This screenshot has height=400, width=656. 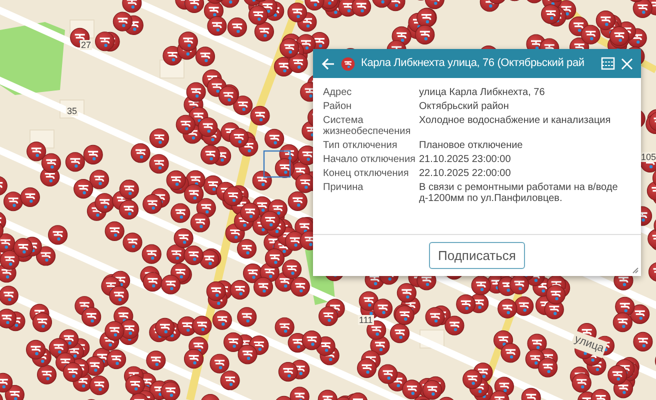 I want to click on table-icon, so click(x=608, y=63).